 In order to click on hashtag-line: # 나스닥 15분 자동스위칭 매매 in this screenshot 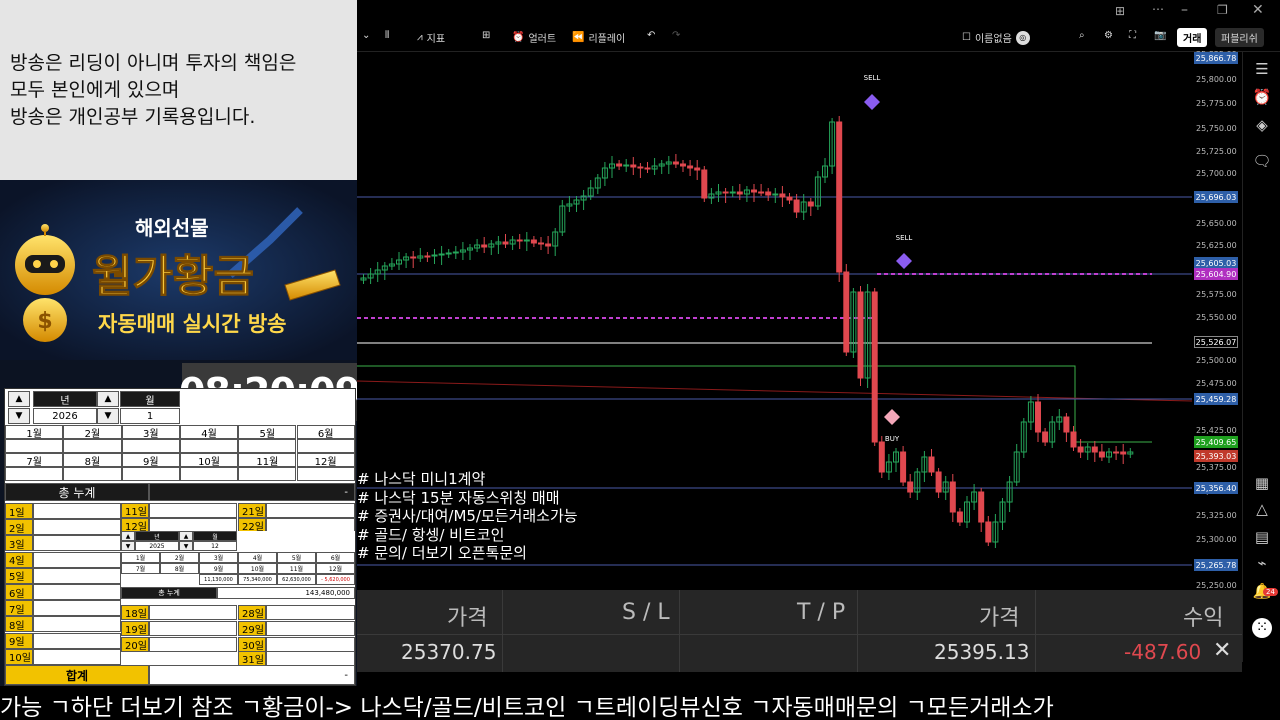, I will do `click(458, 497)`.